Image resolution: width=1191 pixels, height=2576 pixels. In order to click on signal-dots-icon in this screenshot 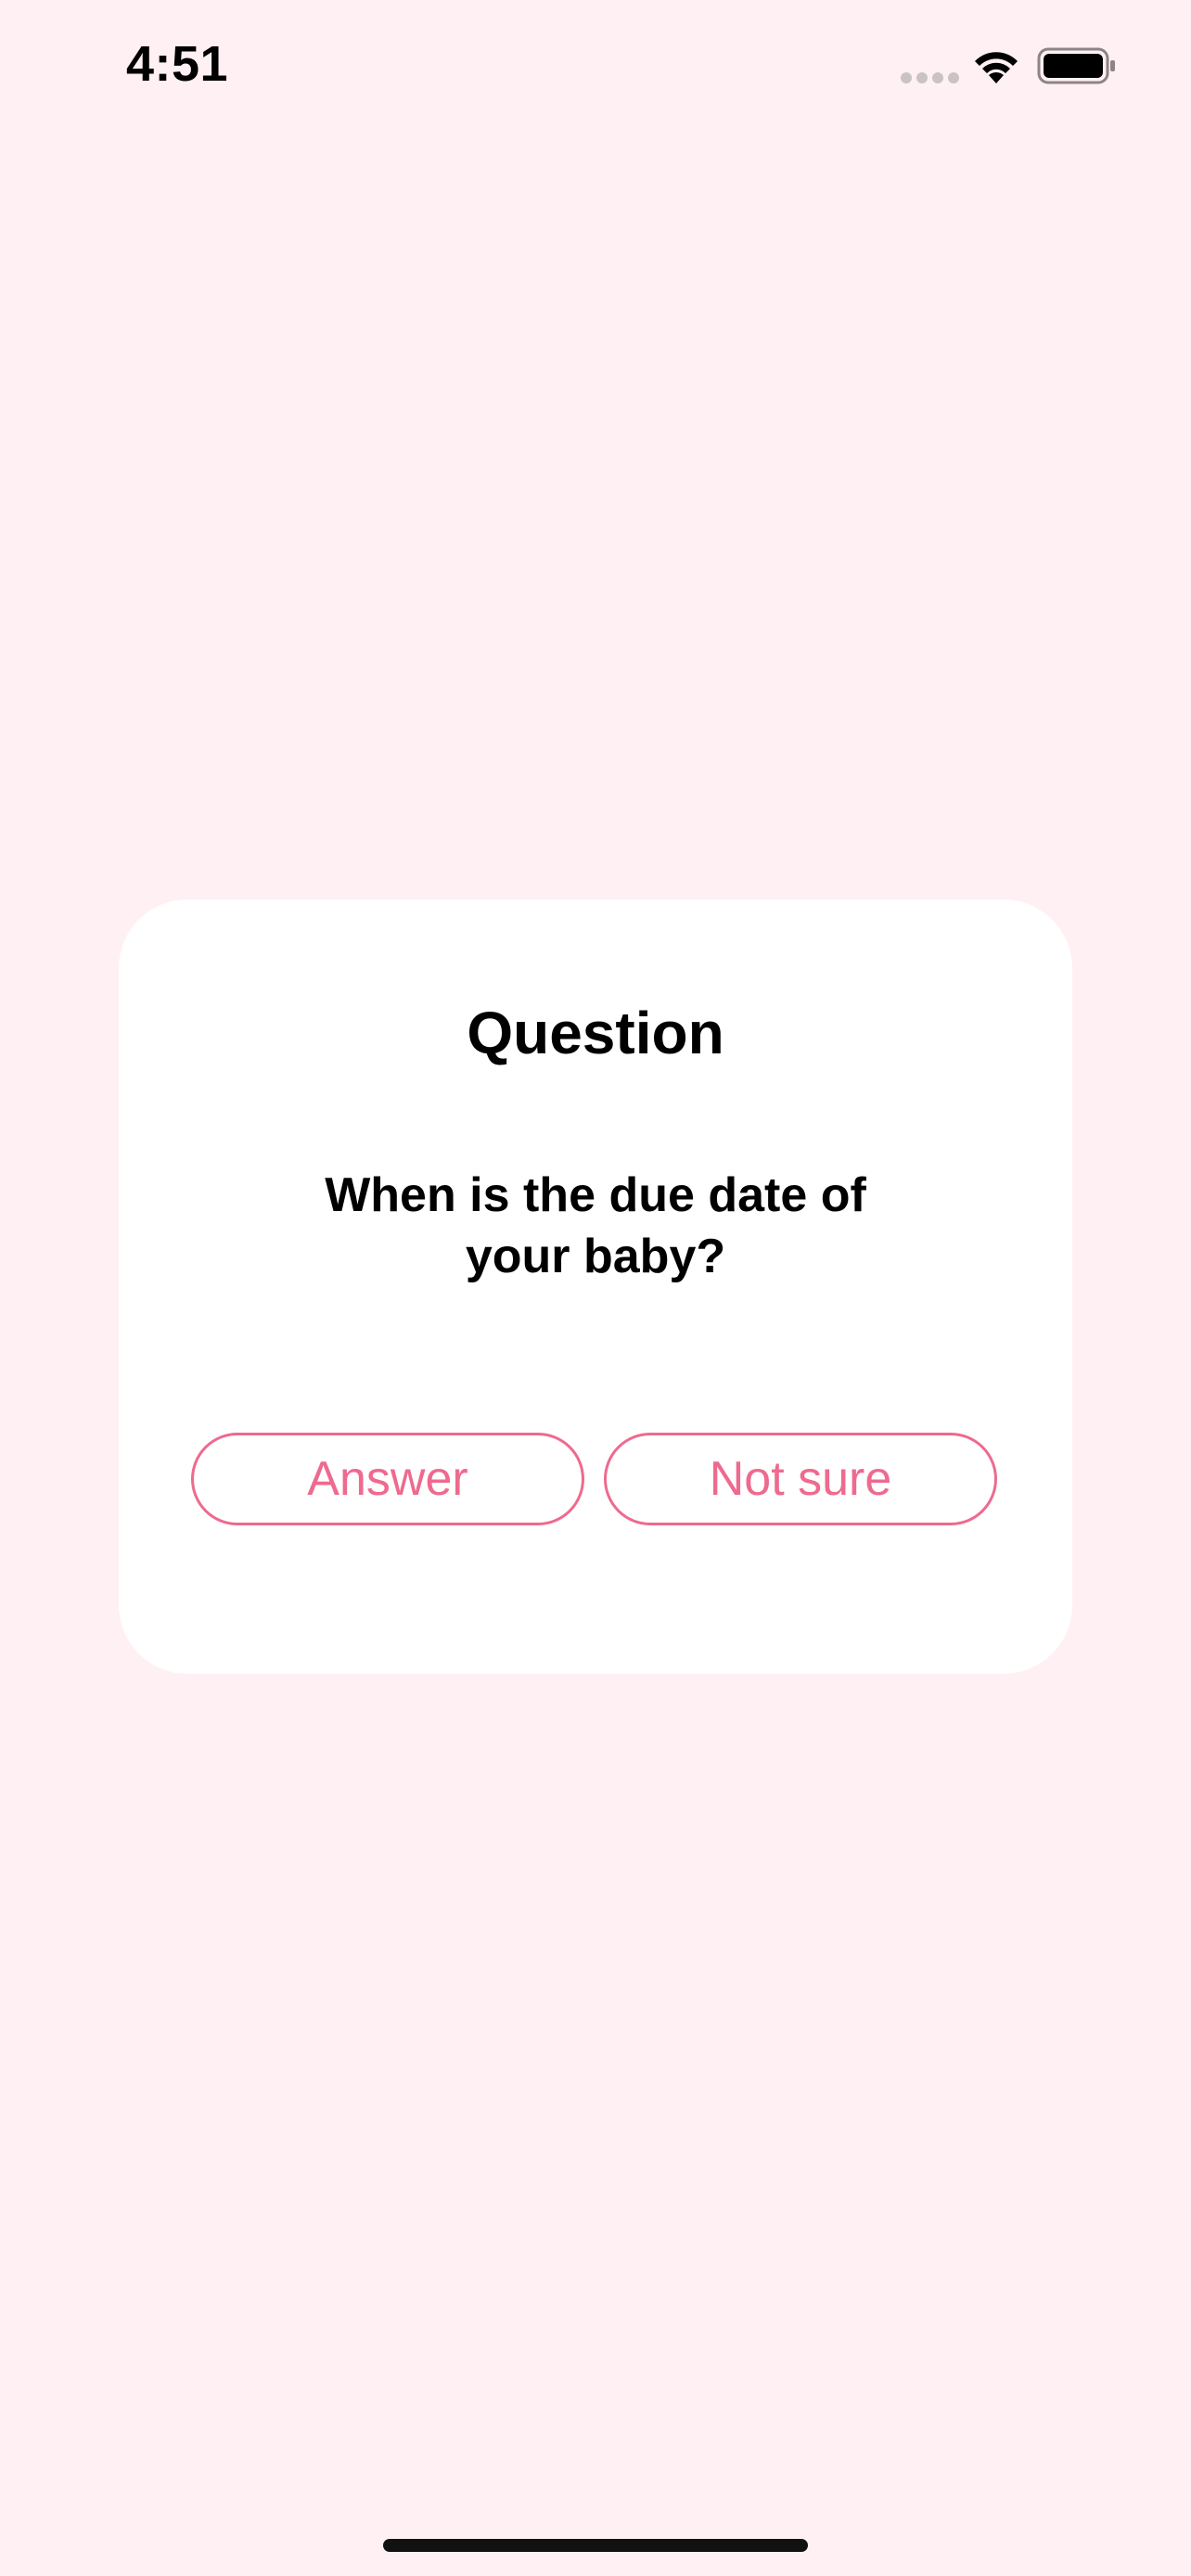, I will do `click(930, 77)`.